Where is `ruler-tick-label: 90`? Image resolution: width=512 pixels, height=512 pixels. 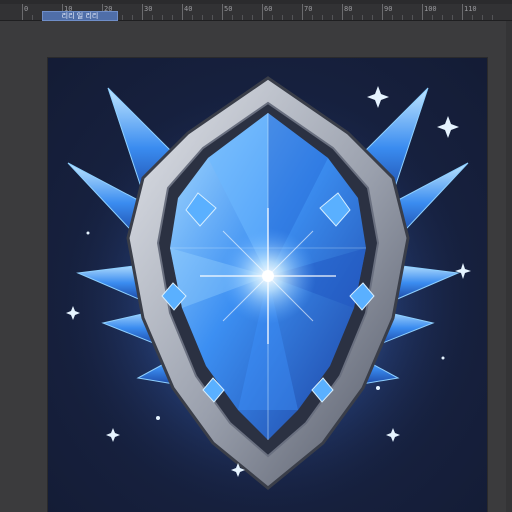 ruler-tick-label: 90 is located at coordinates (388, 9).